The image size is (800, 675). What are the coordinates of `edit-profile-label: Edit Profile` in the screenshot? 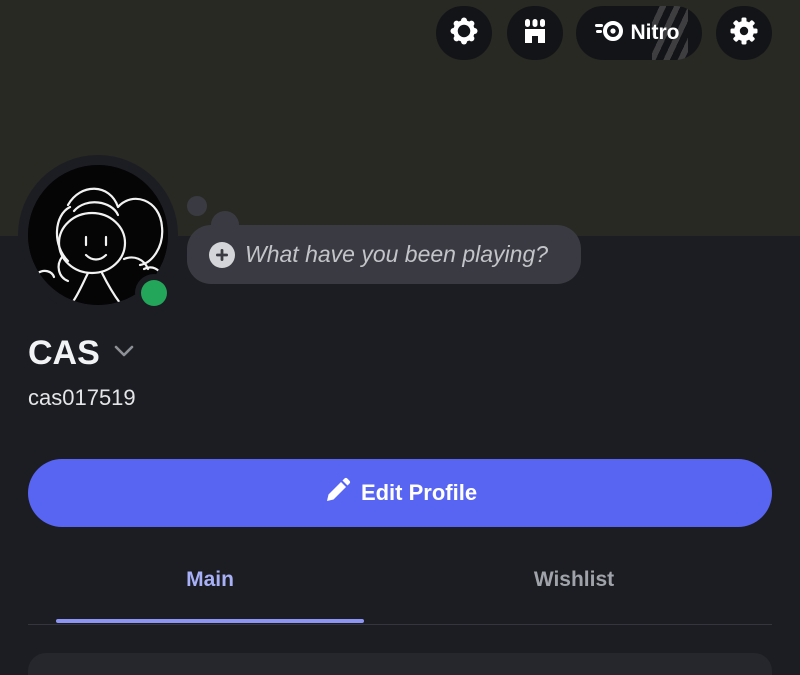 It's located at (419, 492).